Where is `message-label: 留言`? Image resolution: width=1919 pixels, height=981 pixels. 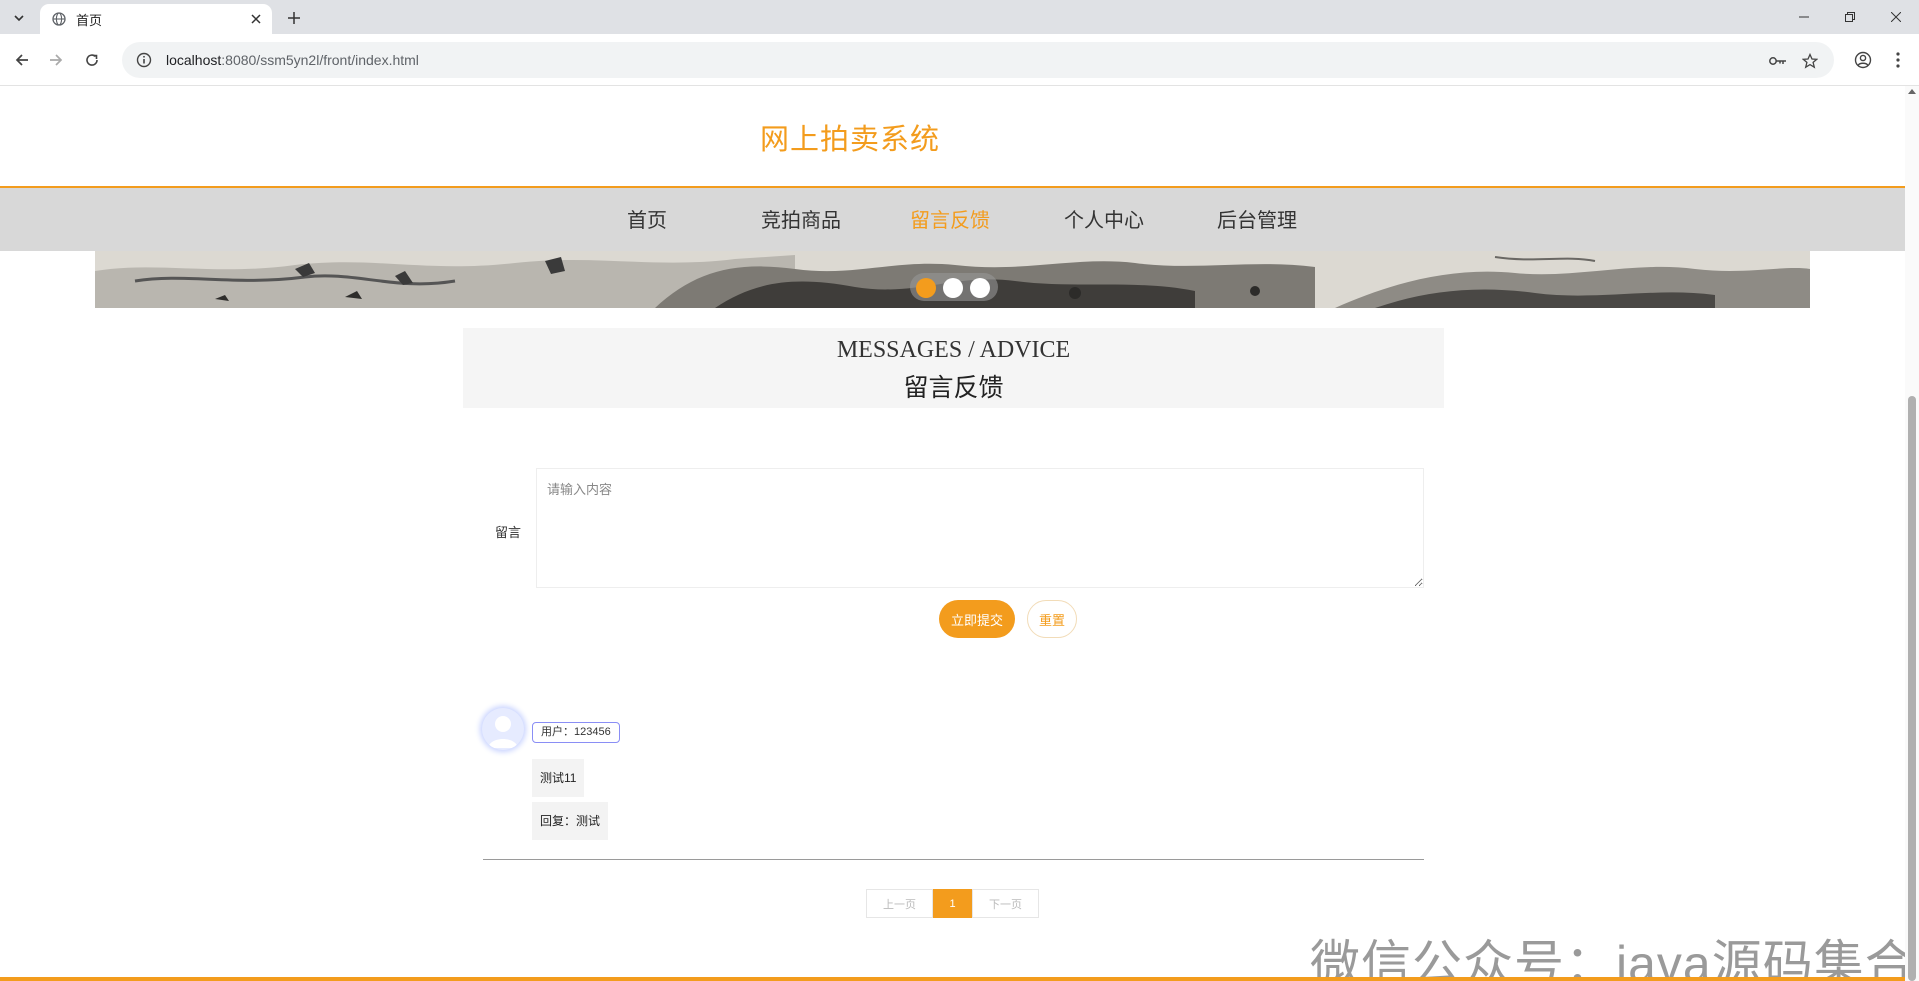 message-label: 留言 is located at coordinates (508, 532).